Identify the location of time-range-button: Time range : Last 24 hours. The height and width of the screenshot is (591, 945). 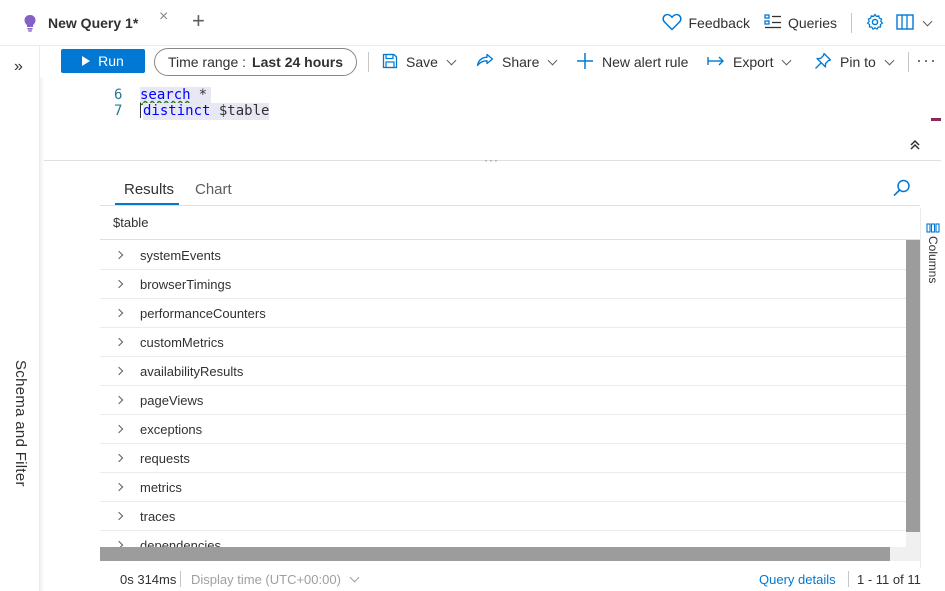
(255, 62).